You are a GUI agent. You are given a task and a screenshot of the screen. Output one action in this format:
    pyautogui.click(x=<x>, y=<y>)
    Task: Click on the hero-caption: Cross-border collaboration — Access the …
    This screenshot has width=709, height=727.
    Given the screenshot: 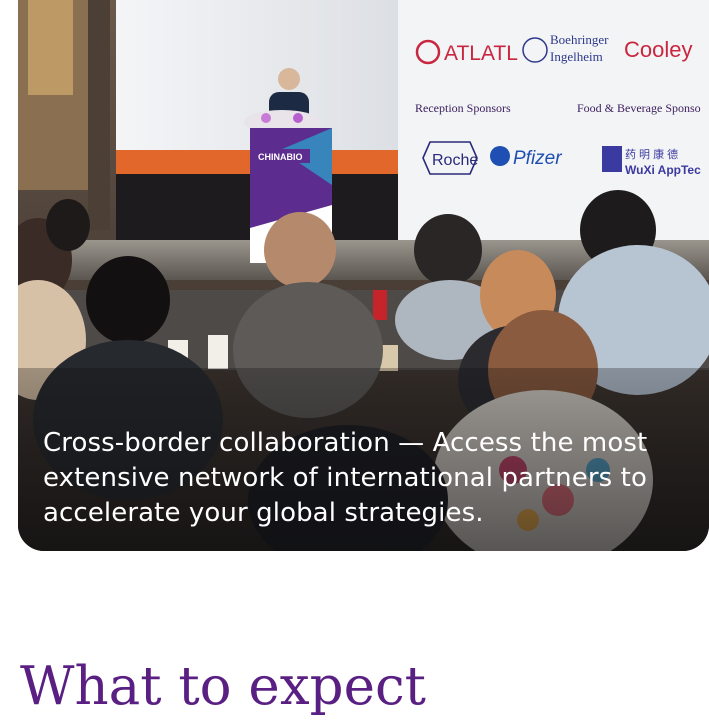 What is the action you would take?
    pyautogui.click(x=345, y=478)
    